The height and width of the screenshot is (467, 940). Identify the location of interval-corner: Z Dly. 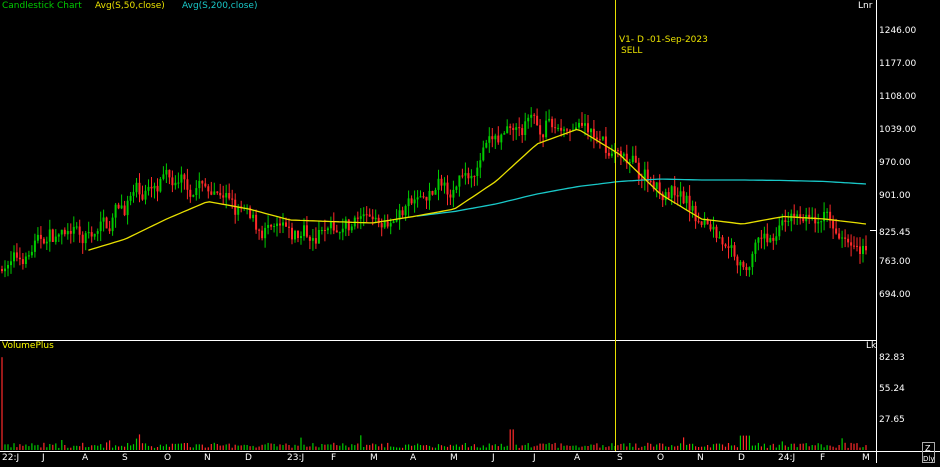
(928, 453).